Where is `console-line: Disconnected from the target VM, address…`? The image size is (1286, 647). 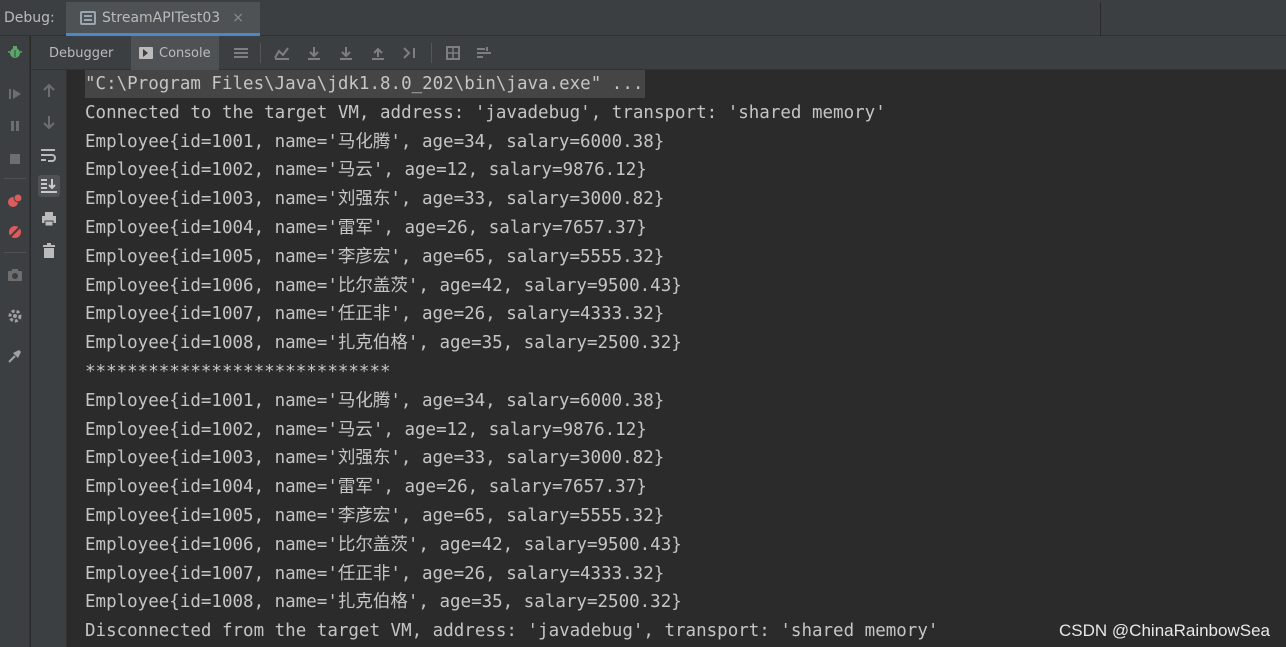 console-line: Disconnected from the target VM, address… is located at coordinates (512, 631).